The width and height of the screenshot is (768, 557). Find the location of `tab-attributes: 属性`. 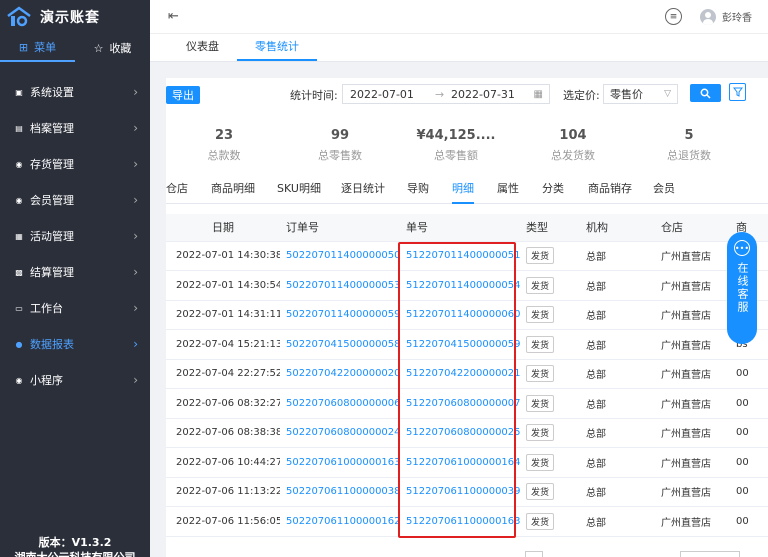

tab-attributes: 属性 is located at coordinates (508, 192).